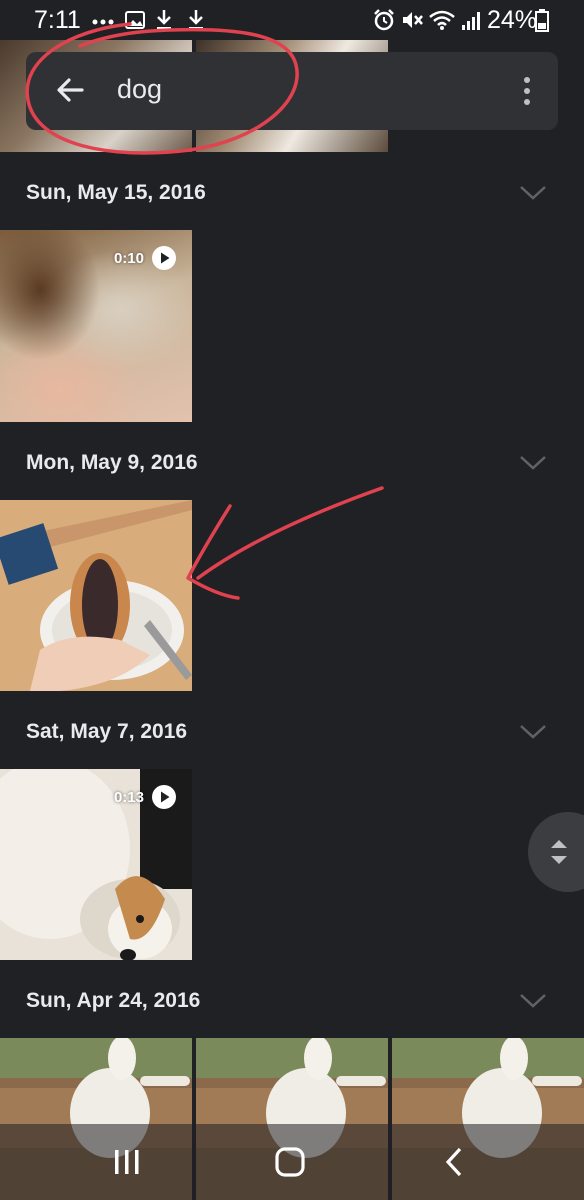 The height and width of the screenshot is (1200, 584). What do you see at coordinates (113, 1000) in the screenshot?
I see `date-header: Sun, Apr 24, 2016` at bounding box center [113, 1000].